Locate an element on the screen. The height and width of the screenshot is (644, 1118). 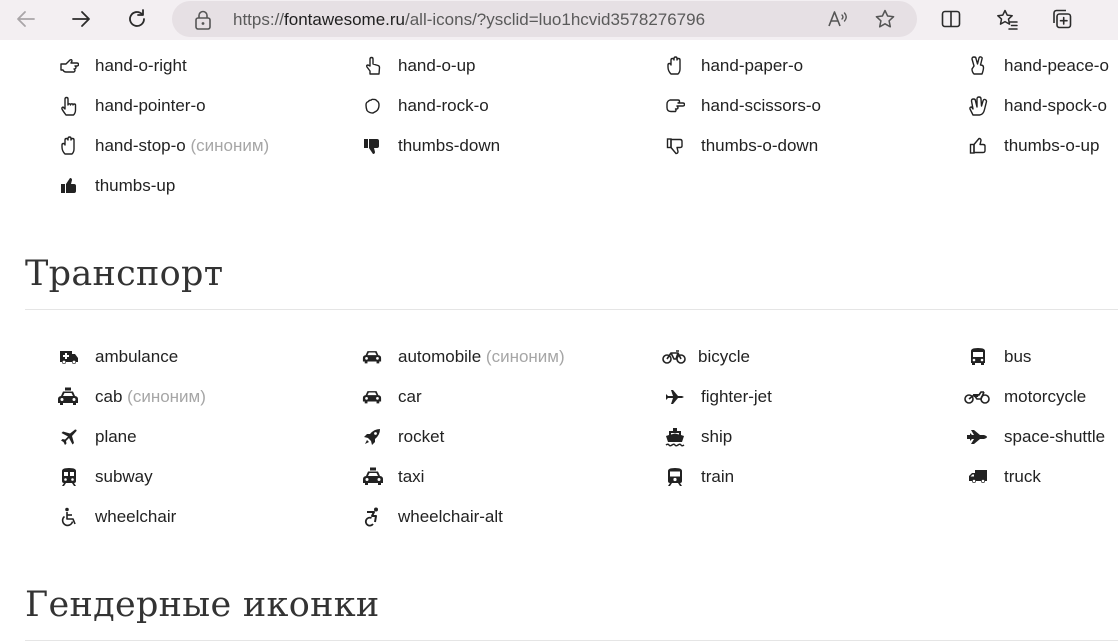
icon-item-hand-pointer-o: hand-pointer-o is located at coordinates (209, 106).